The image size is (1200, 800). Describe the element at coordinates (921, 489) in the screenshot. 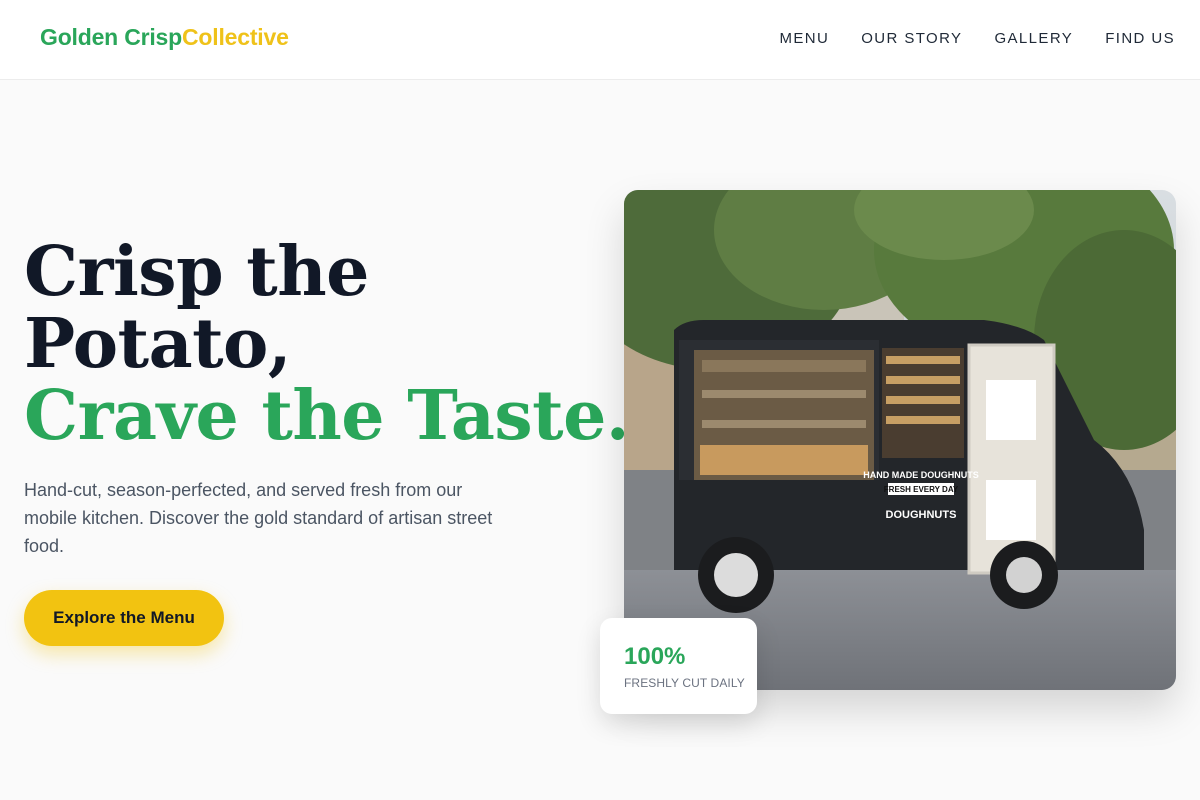

I see `truck-sign-line-2: FRESH EVERY DAY` at that location.